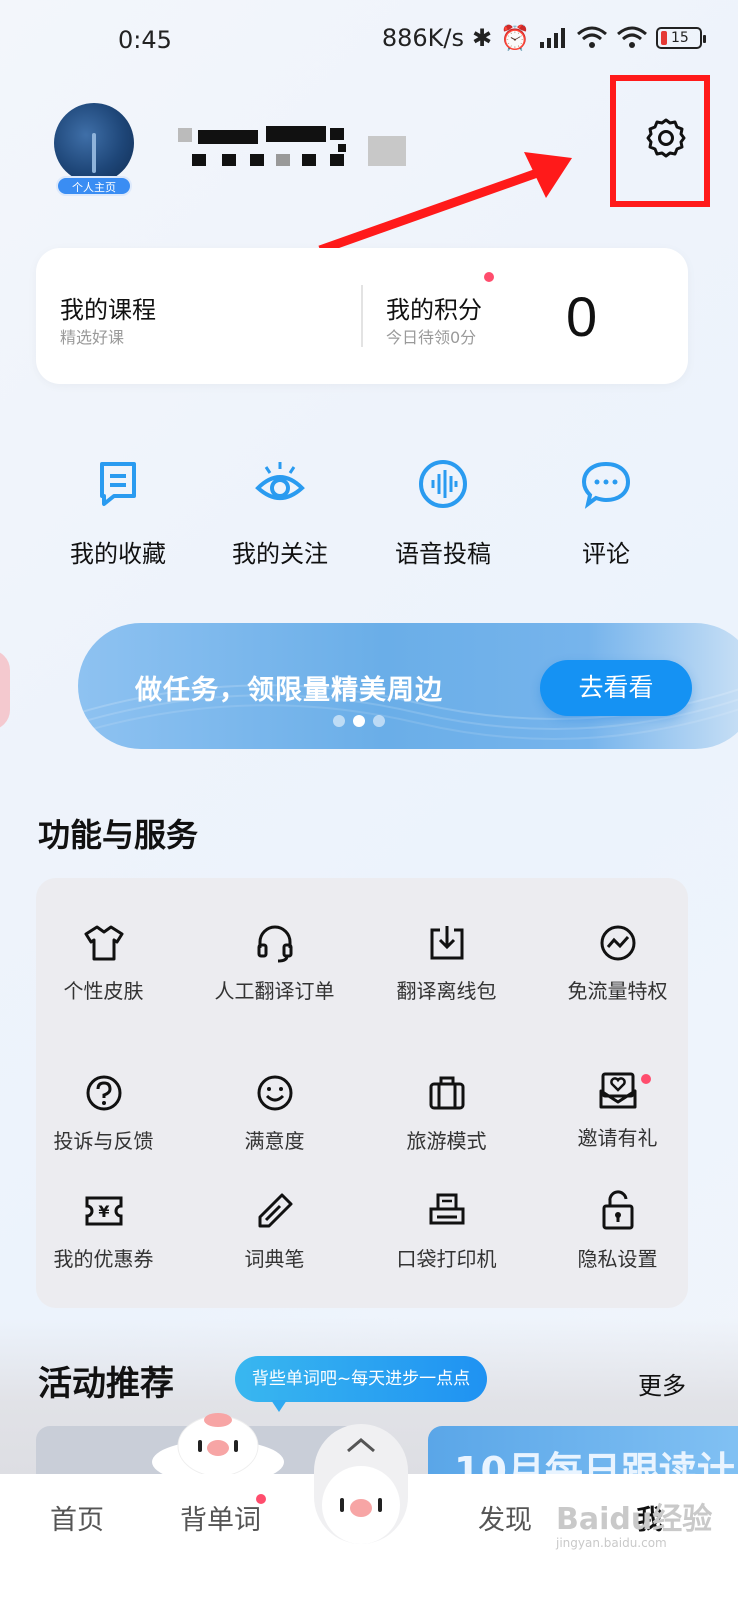  What do you see at coordinates (446, 964) in the screenshot?
I see `service-offline-pack: 翻译离线包` at bounding box center [446, 964].